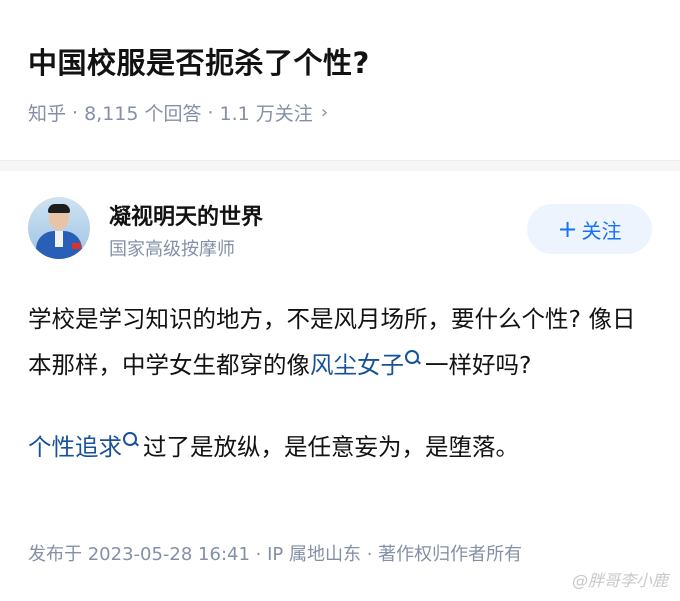 This screenshot has width=680, height=601. What do you see at coordinates (75, 447) in the screenshot?
I see `keyword-link: 个性追求` at bounding box center [75, 447].